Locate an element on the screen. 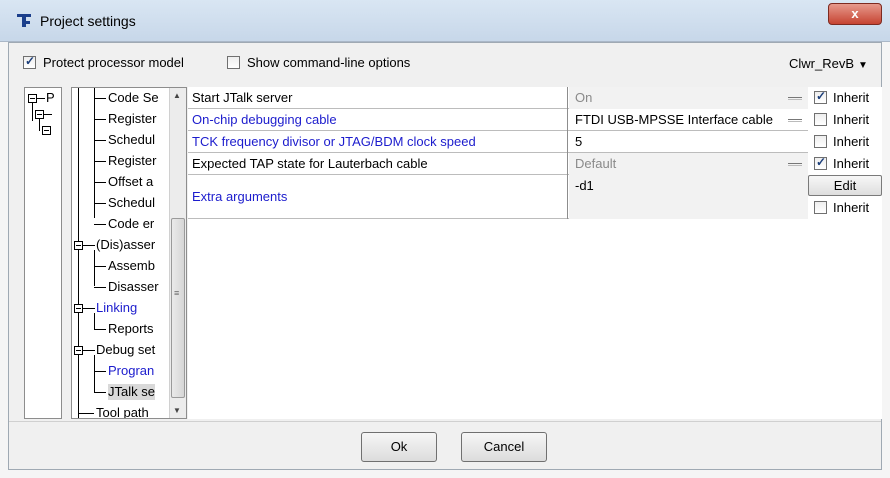 The image size is (890, 478). app-logo-icon is located at coordinates (24, 20).